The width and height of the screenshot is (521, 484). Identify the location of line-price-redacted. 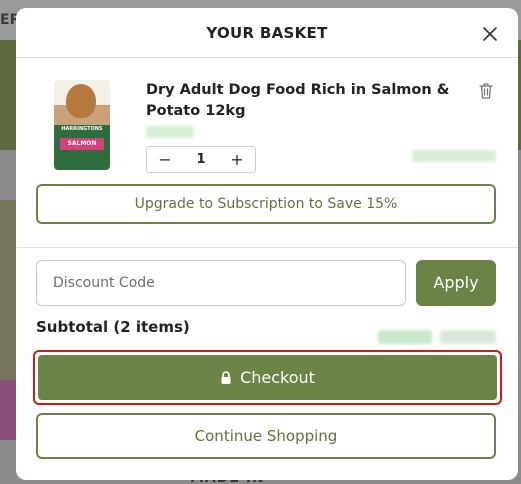
(454, 156).